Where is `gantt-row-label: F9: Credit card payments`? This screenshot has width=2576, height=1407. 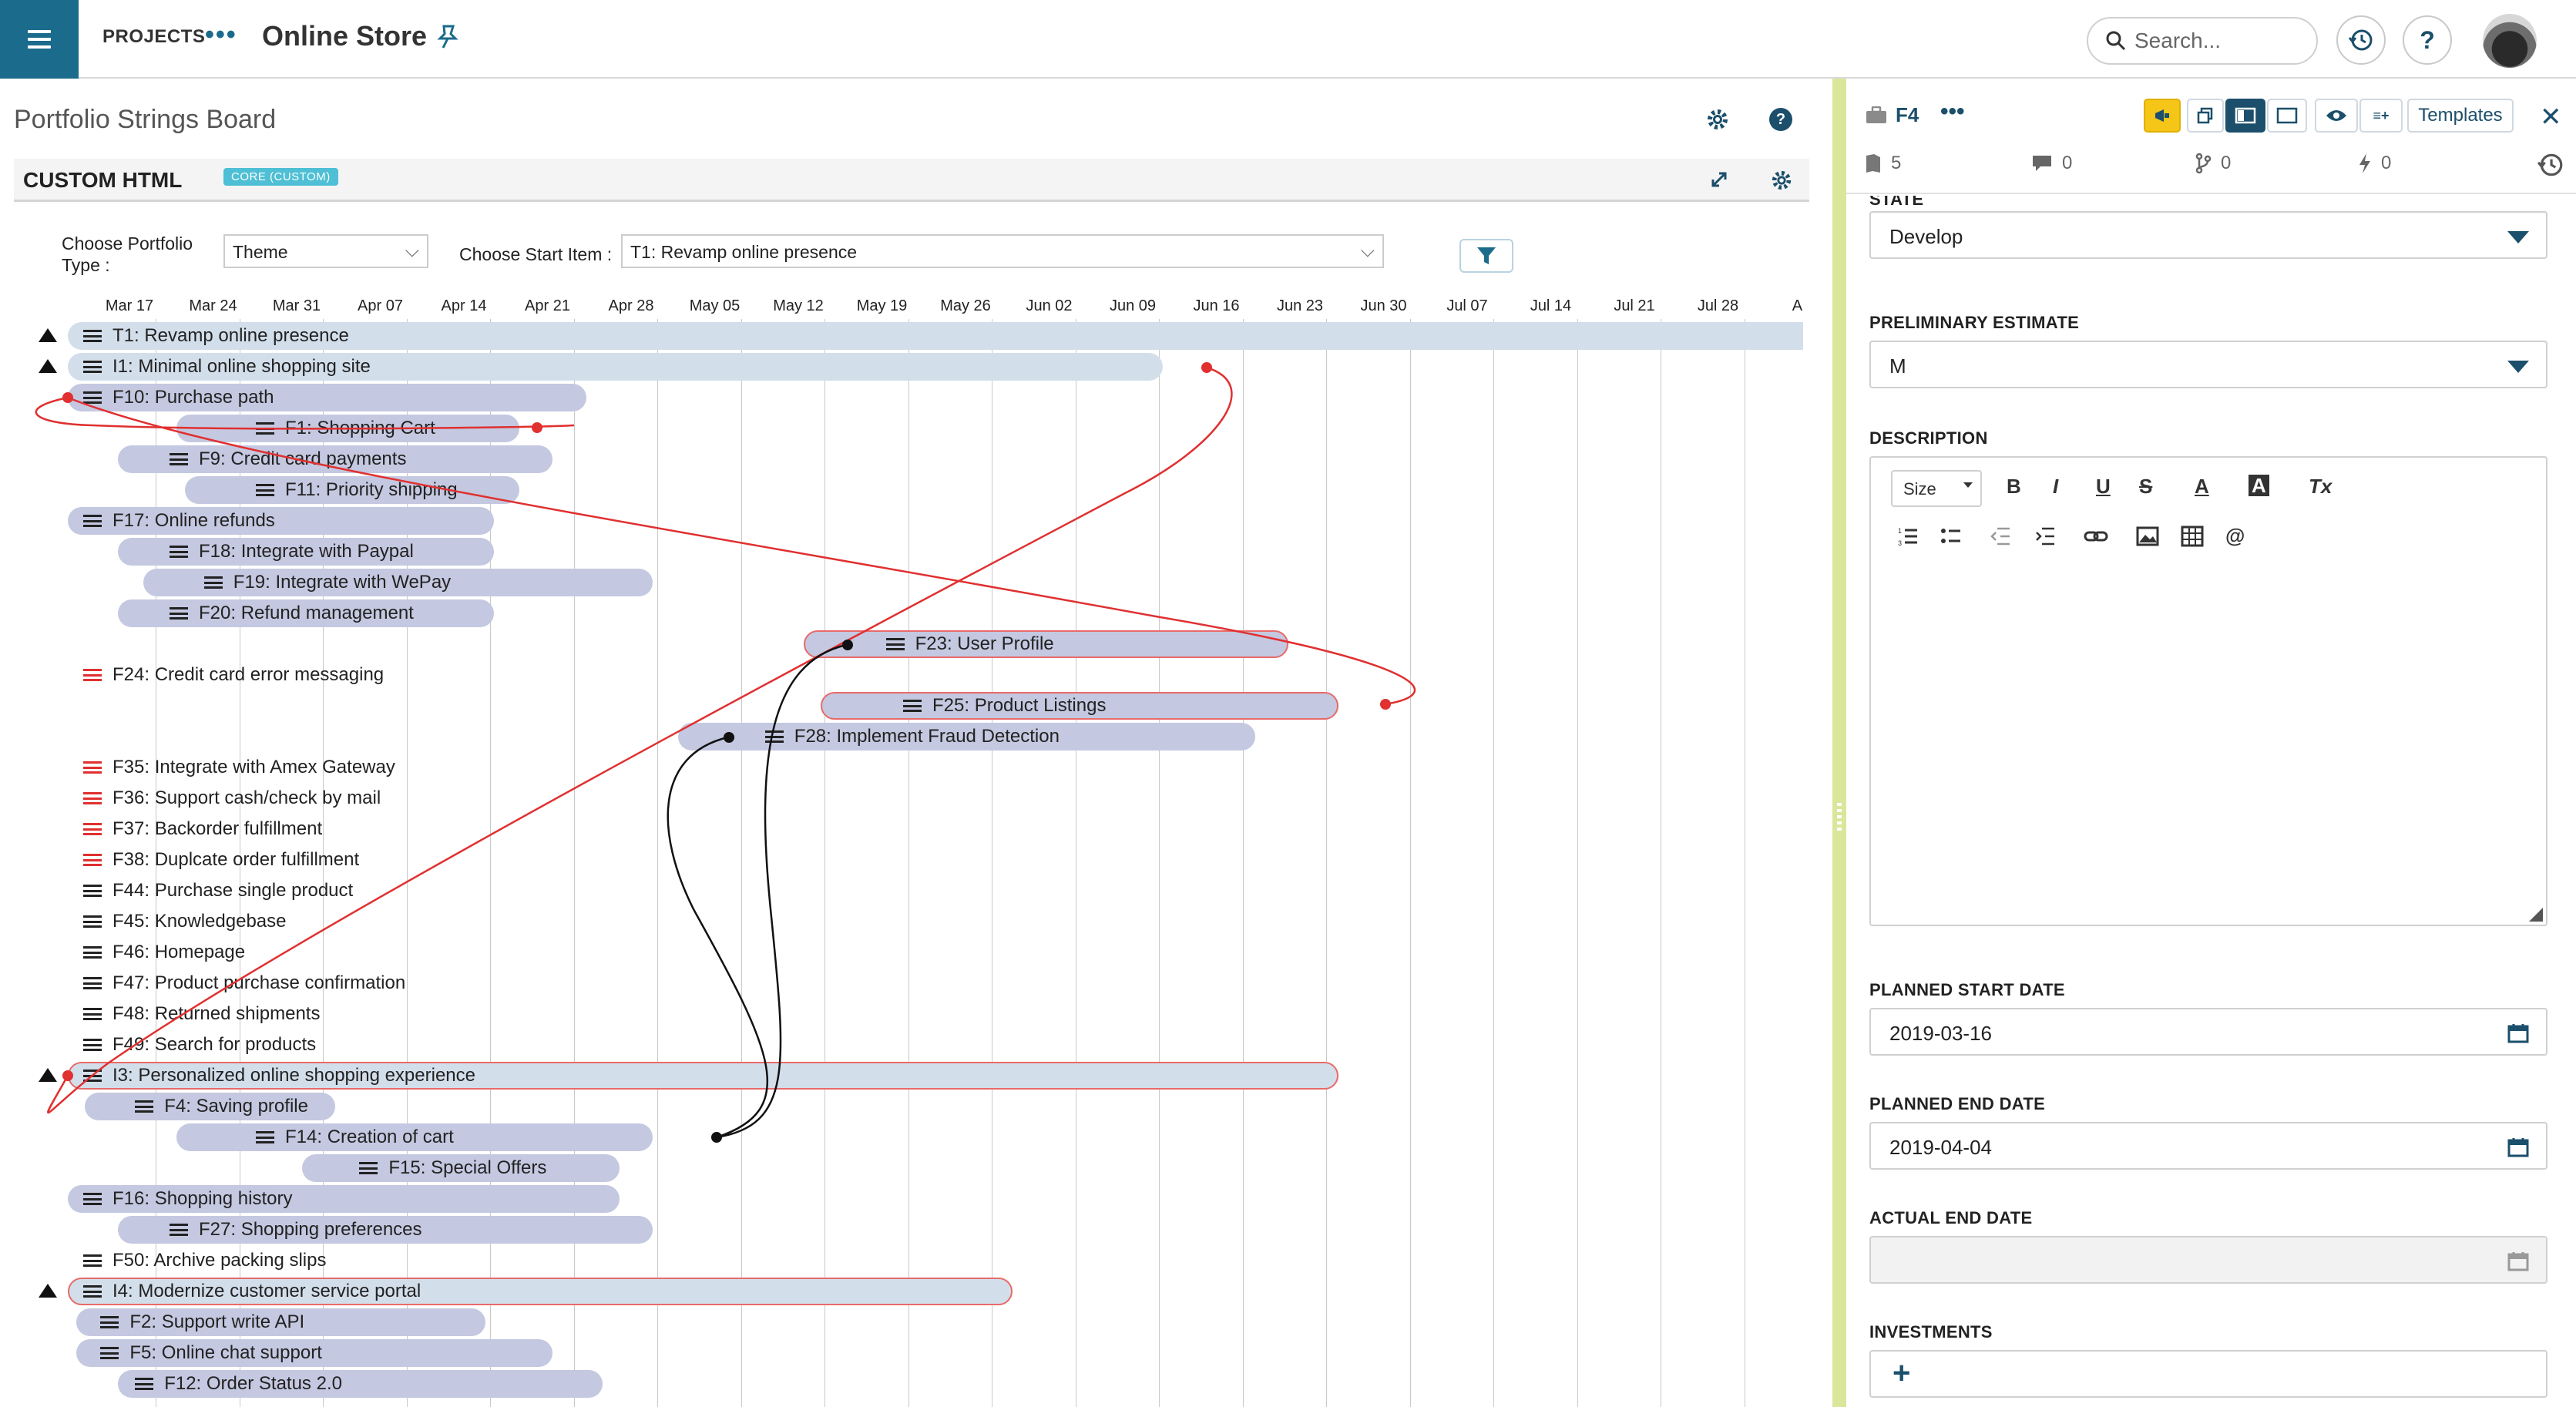
gantt-row-label: F9: Credit card payments is located at coordinates (288, 459).